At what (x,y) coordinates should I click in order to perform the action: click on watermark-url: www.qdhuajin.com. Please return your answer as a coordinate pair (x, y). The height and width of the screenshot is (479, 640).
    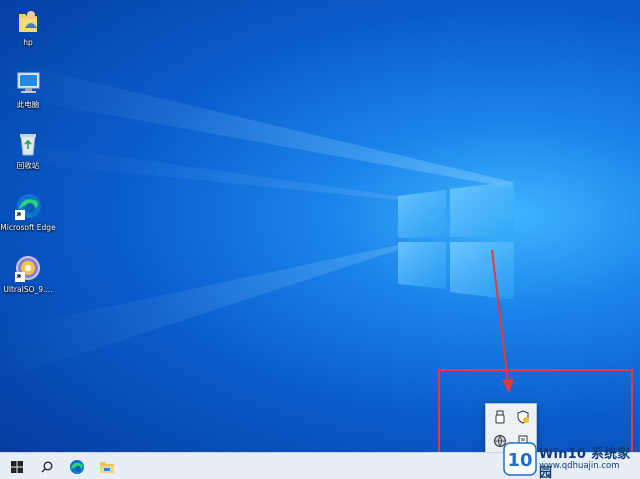
    Looking at the image, I should click on (579, 466).